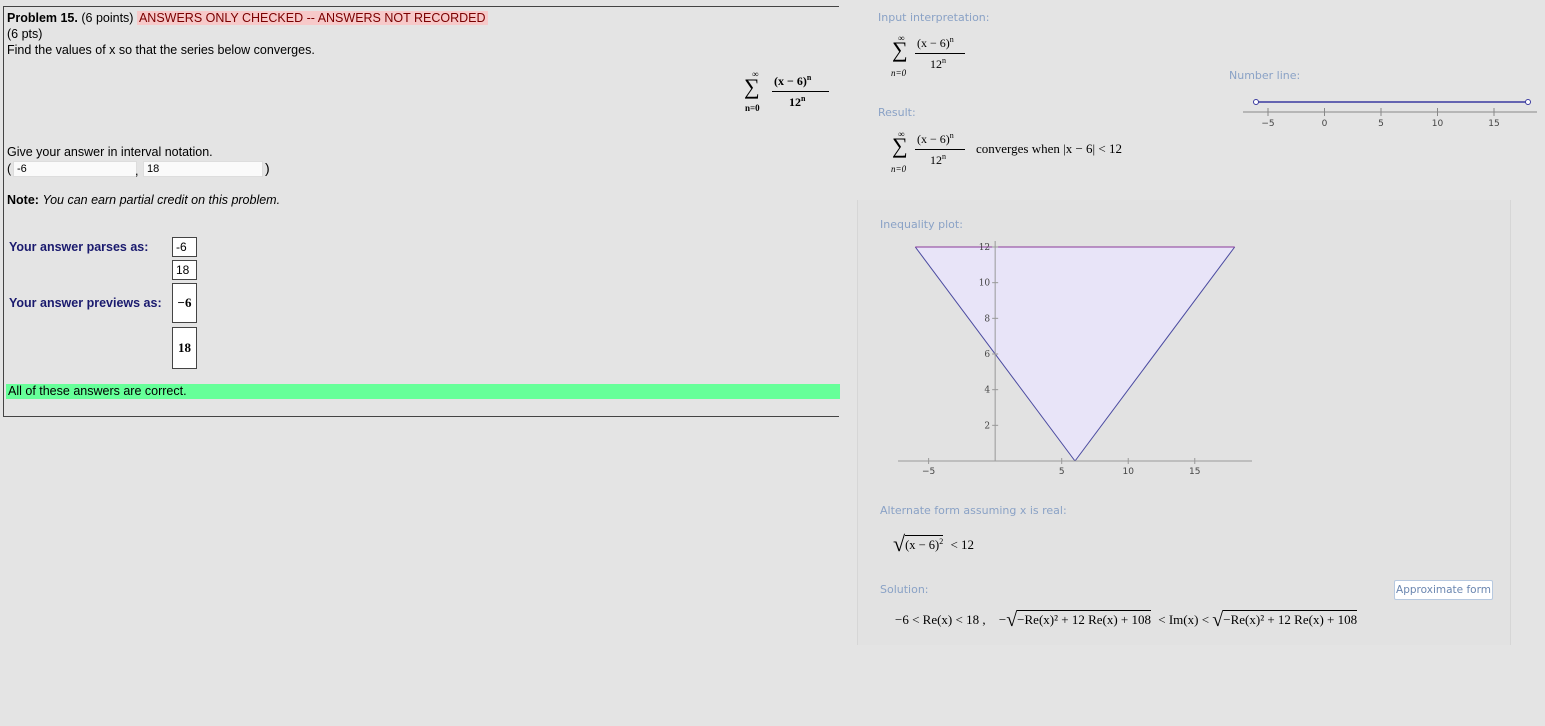 This screenshot has width=1545, height=726. I want to click on input-numerator-exp: n, so click(951, 39).